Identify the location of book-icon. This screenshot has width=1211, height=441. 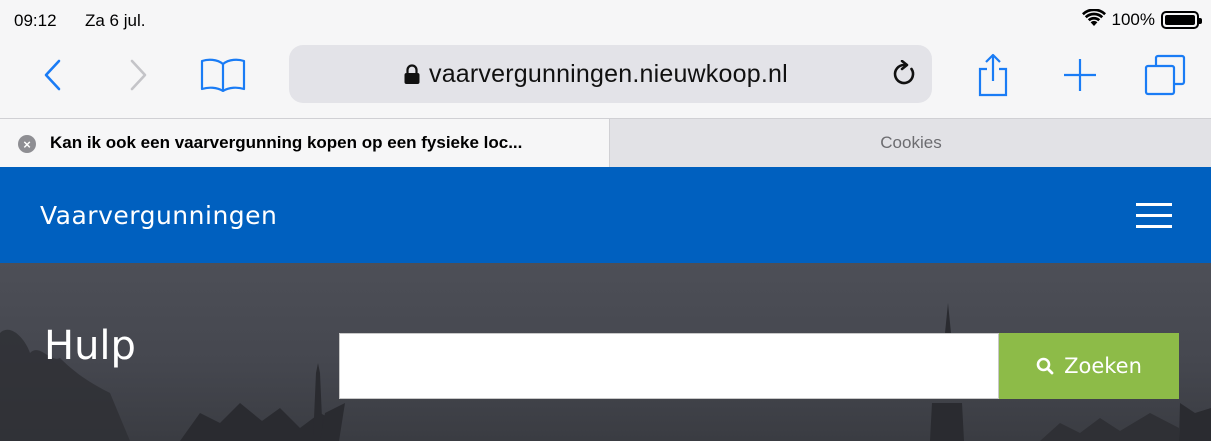
(223, 75).